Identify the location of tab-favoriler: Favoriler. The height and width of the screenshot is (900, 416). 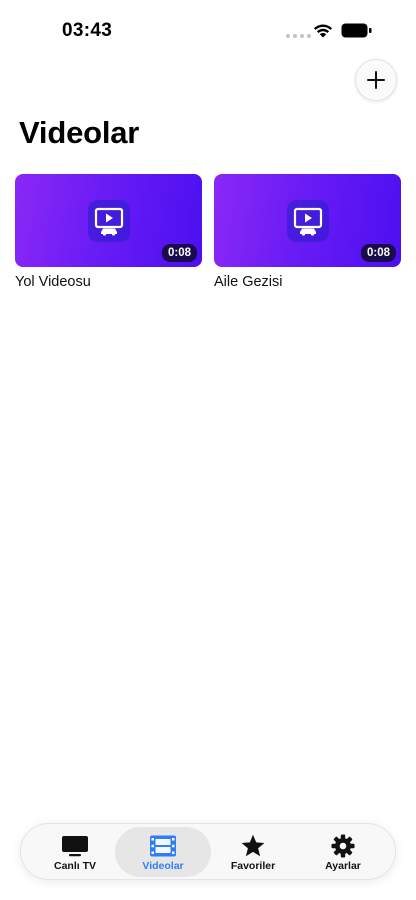
(253, 852).